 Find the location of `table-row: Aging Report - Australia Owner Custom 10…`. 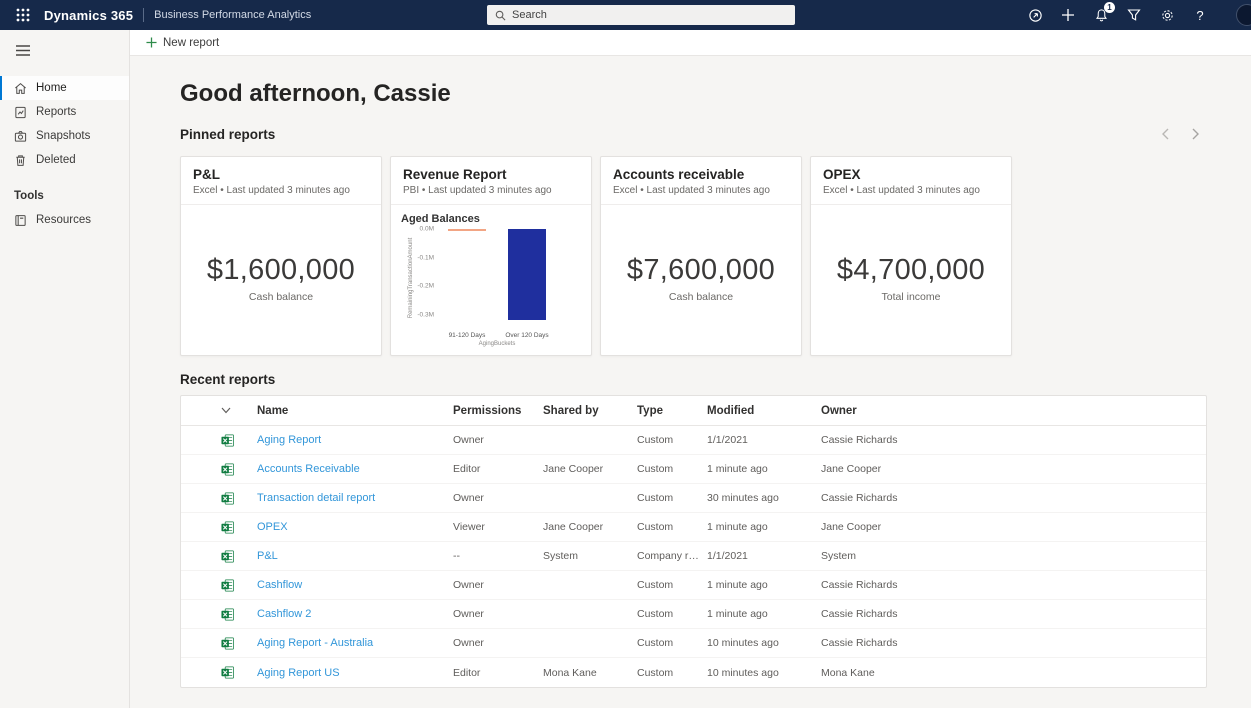

table-row: Aging Report - Australia Owner Custom 10… is located at coordinates (693, 643).